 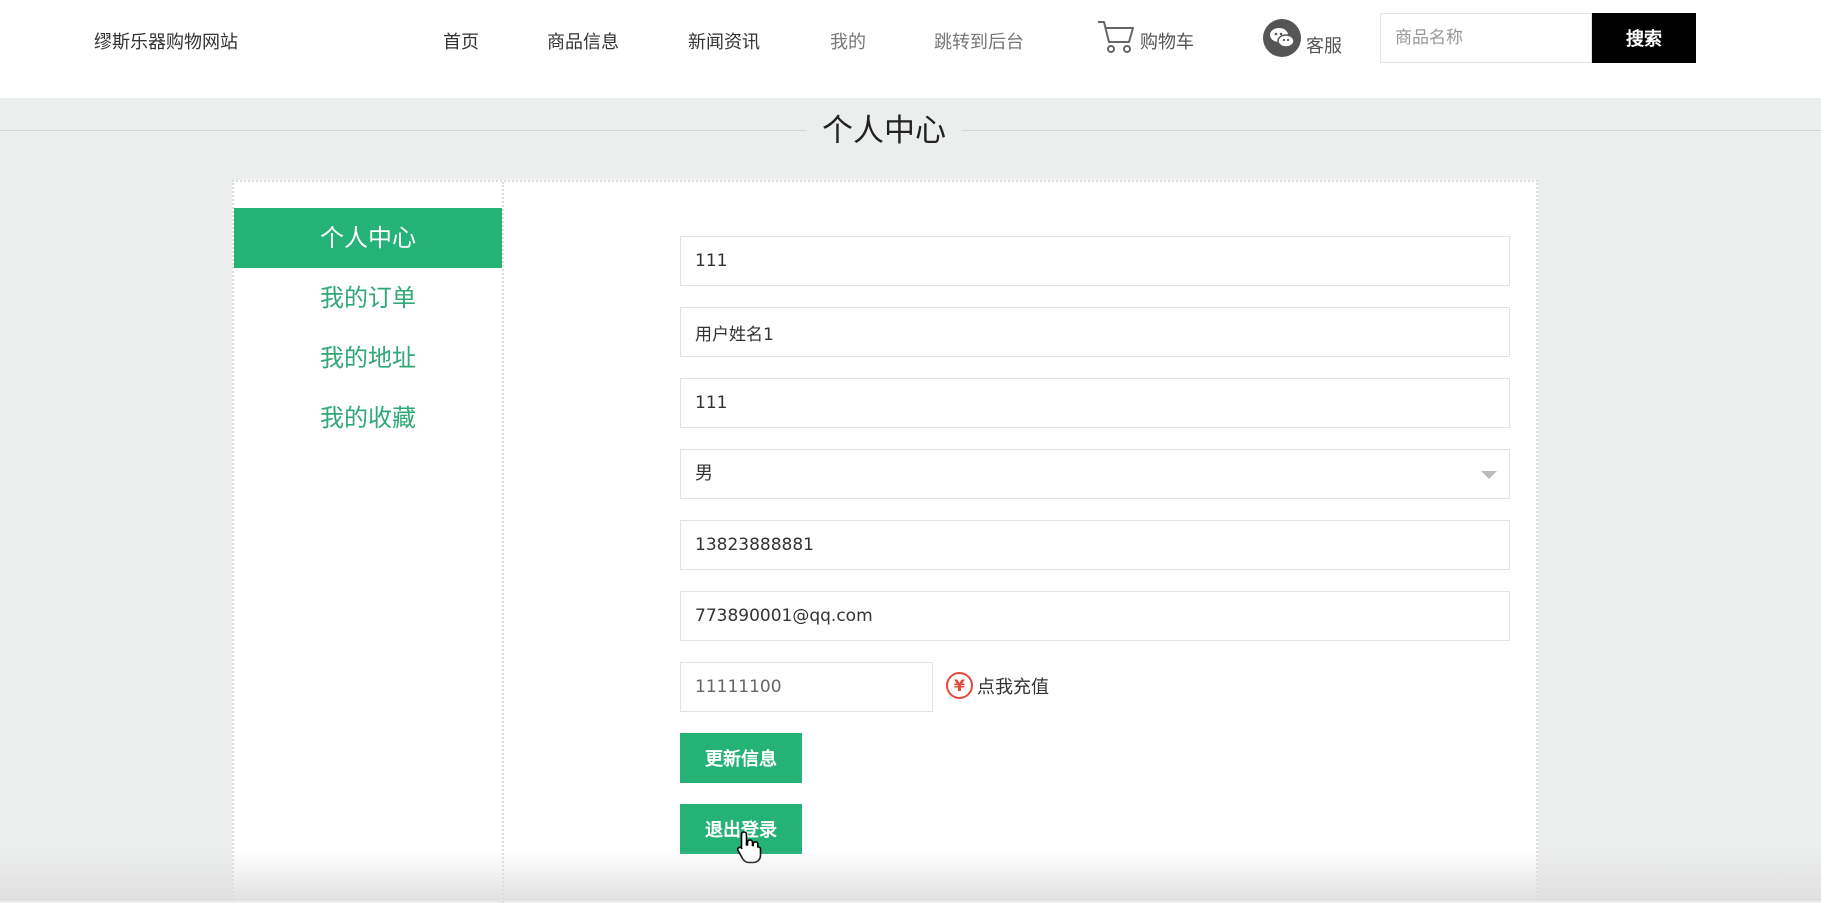 I want to click on sidebar-item-address: 我的地址, so click(x=368, y=358).